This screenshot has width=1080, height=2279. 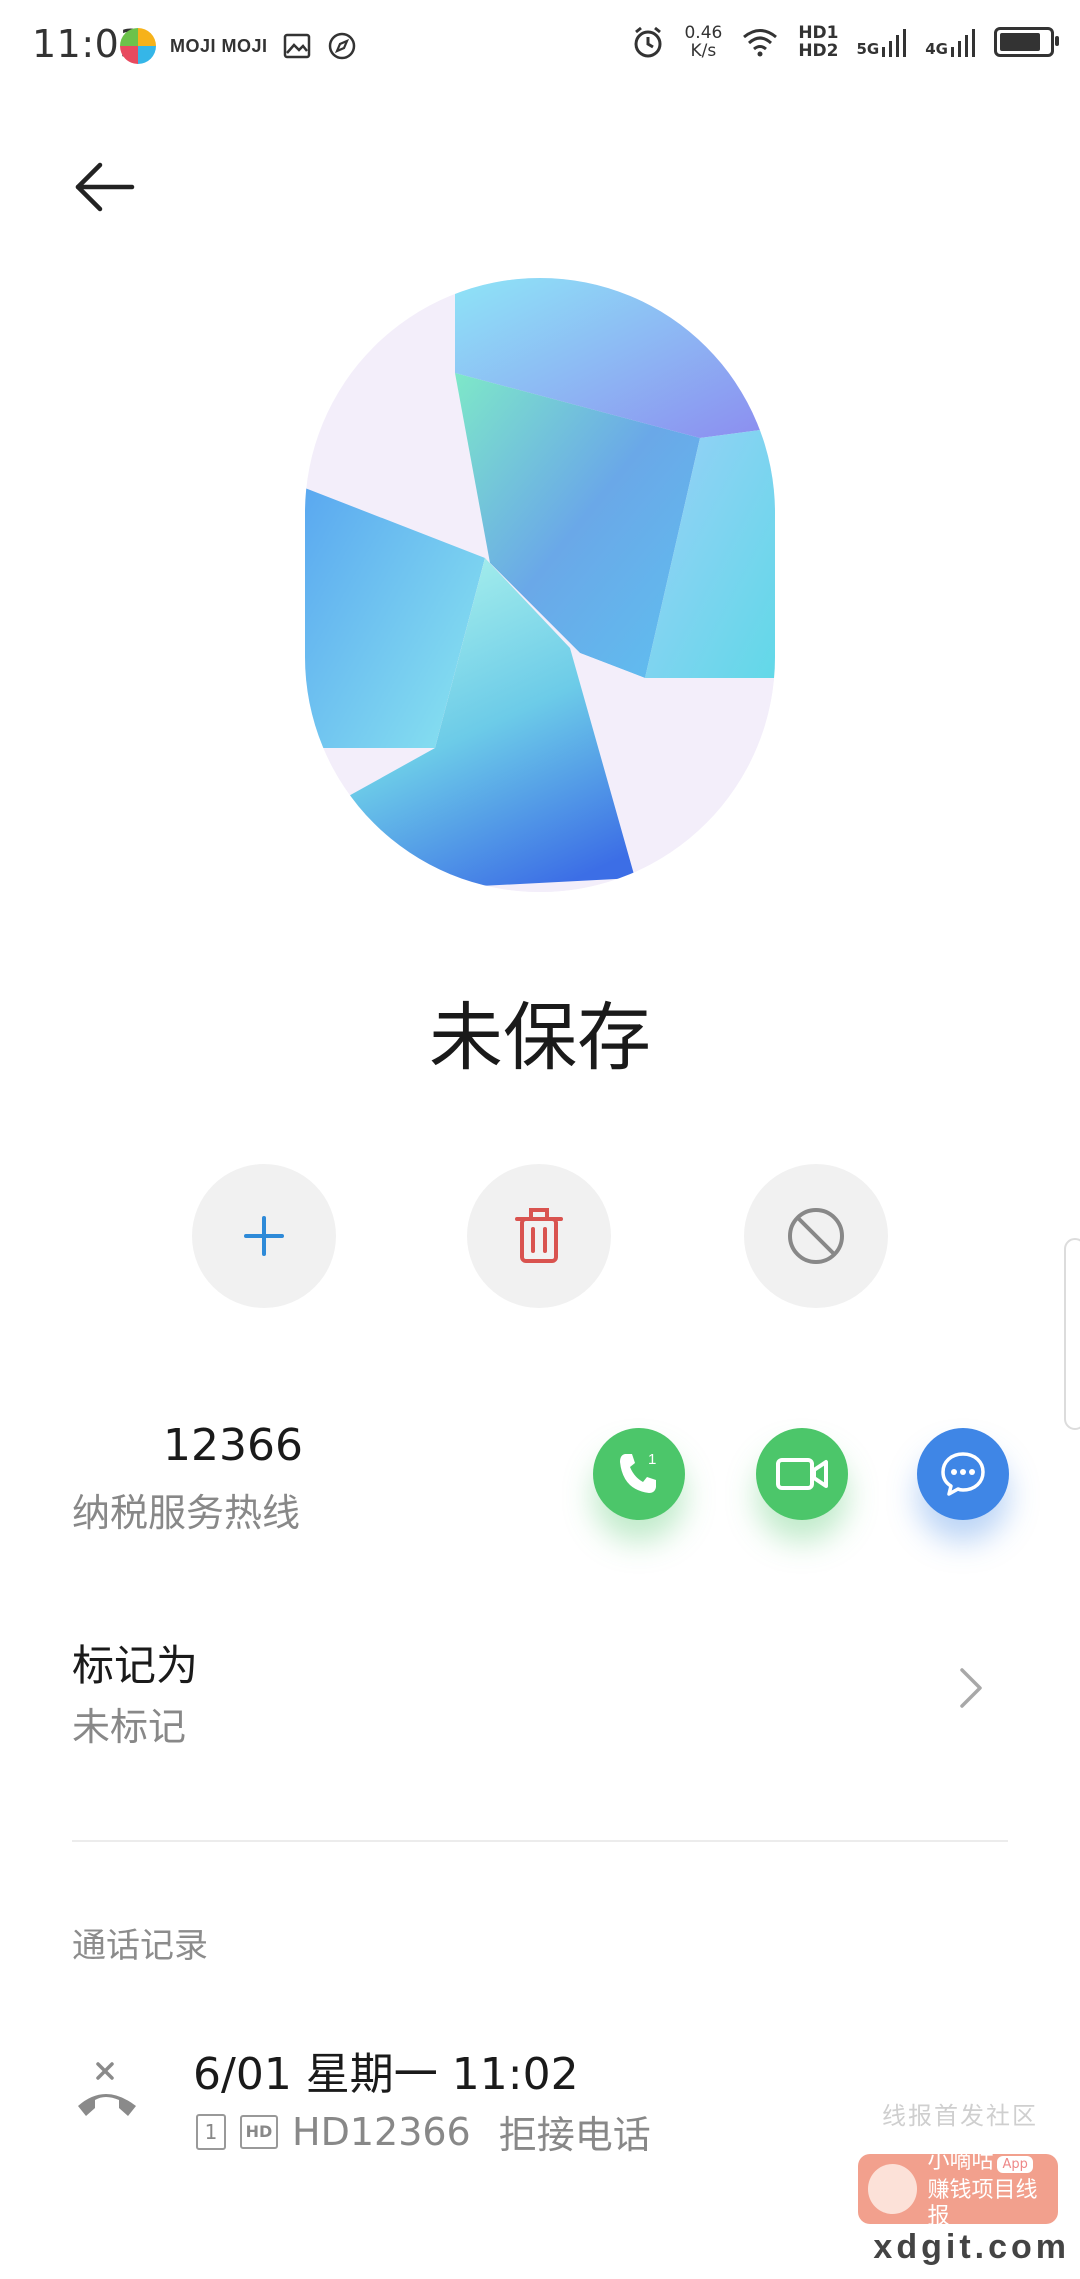 I want to click on number-label: 纳税服务热线, so click(x=186, y=1513).